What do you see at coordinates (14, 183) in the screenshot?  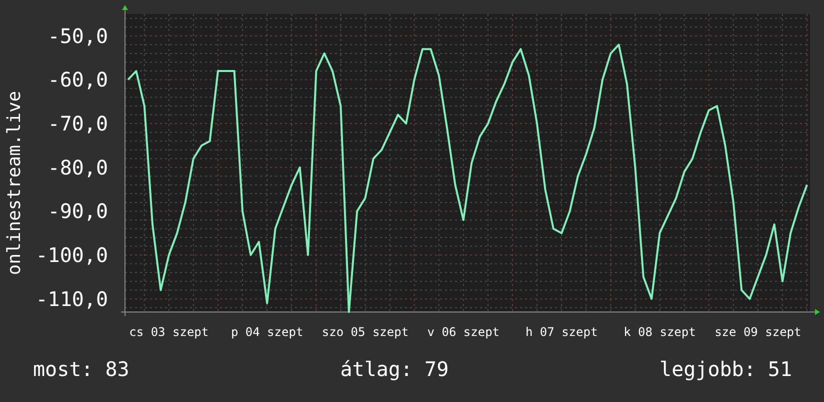 I see `y-axis-title: onlinestream.live` at bounding box center [14, 183].